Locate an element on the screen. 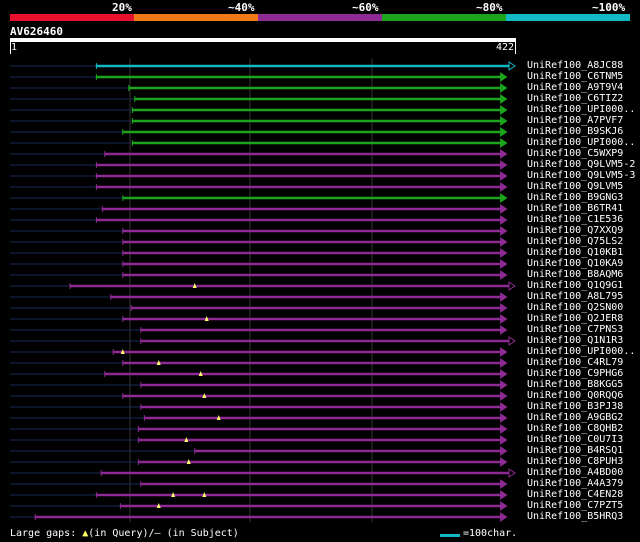 This screenshot has width=640, height=542. large-gaps-label: Large gaps: is located at coordinates (46, 533).